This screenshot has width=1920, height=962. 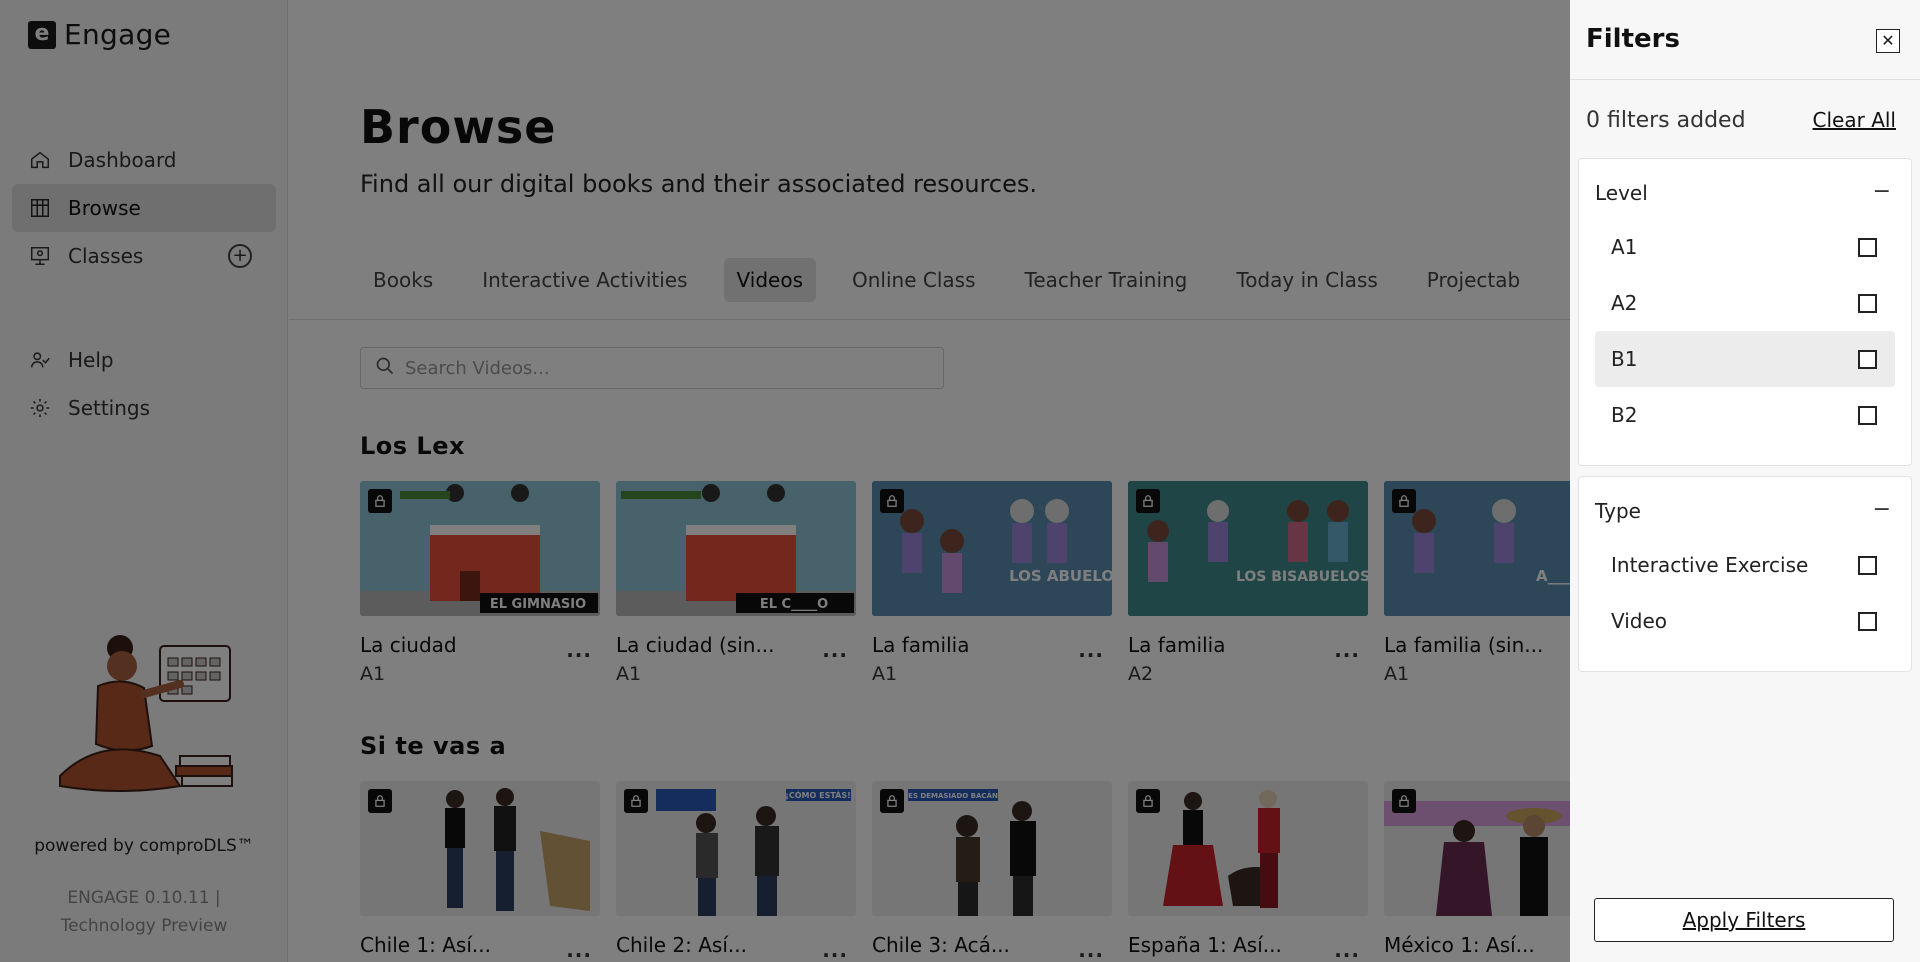 What do you see at coordinates (1745, 303) in the screenshot?
I see `filter-option-a2: A2` at bounding box center [1745, 303].